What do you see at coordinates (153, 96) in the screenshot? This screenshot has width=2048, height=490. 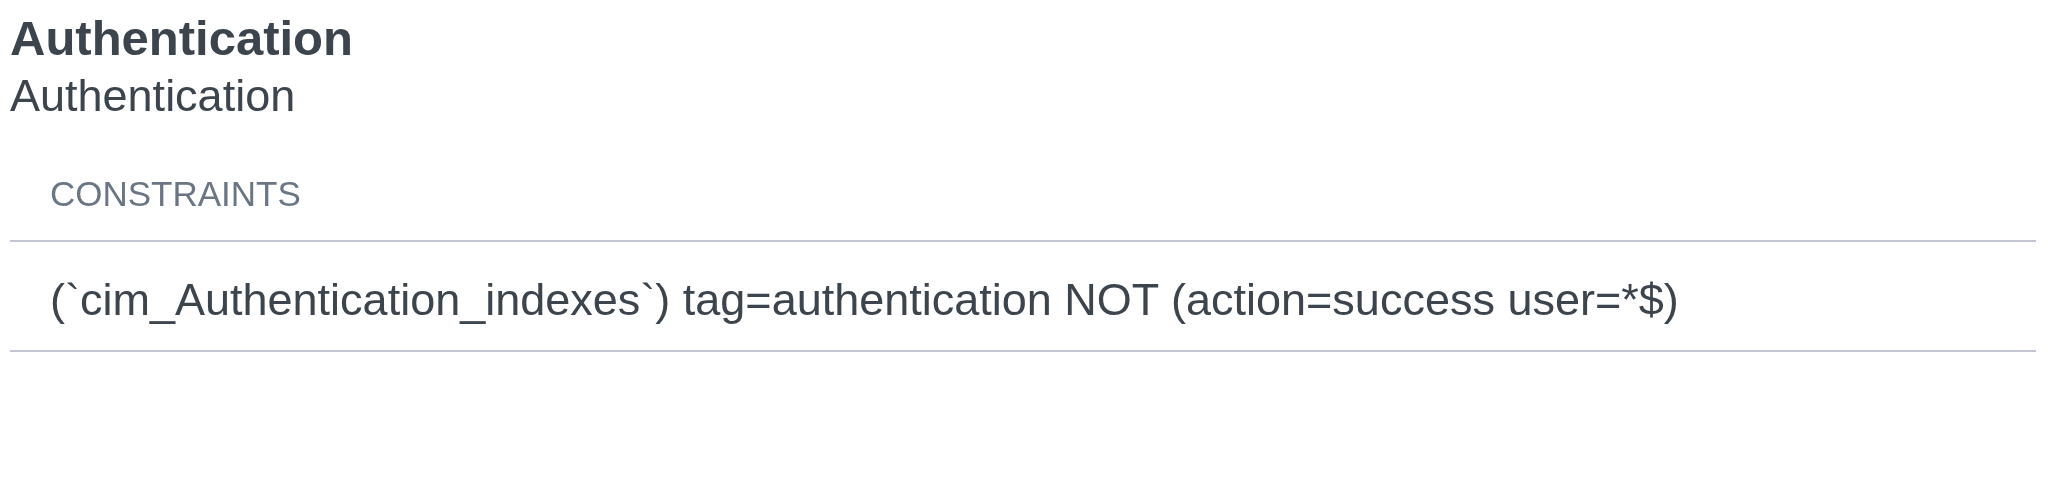 I see `page-subtitle: Authentication` at bounding box center [153, 96].